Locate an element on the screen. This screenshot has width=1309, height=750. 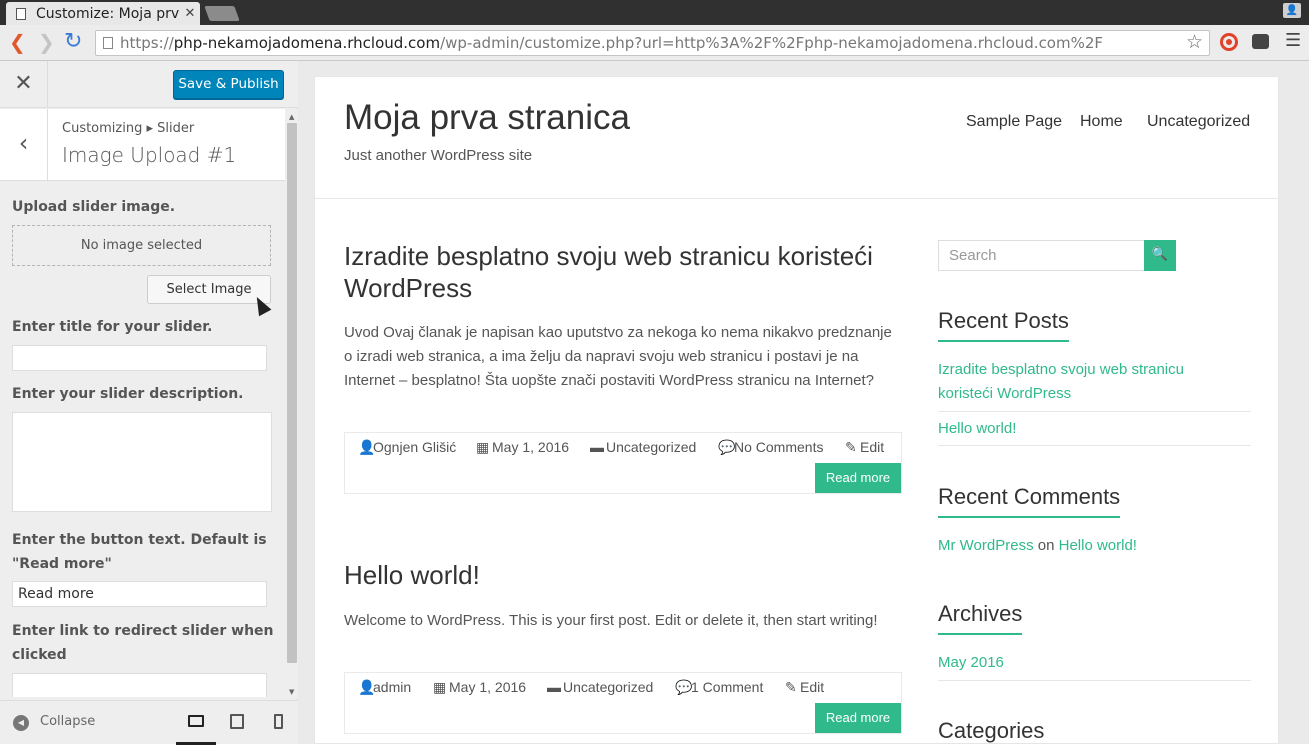
title-label: Enter title for your slider. is located at coordinates (112, 327).